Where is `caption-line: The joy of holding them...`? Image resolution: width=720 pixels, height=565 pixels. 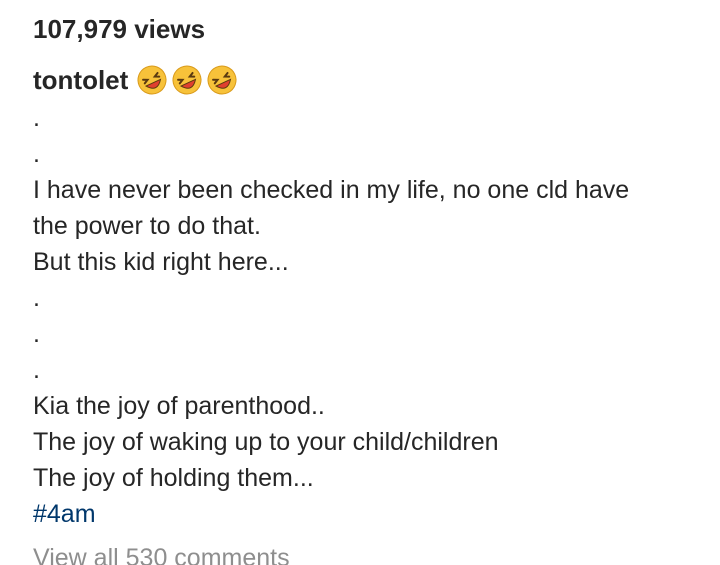 caption-line: The joy of holding them... is located at coordinates (173, 478).